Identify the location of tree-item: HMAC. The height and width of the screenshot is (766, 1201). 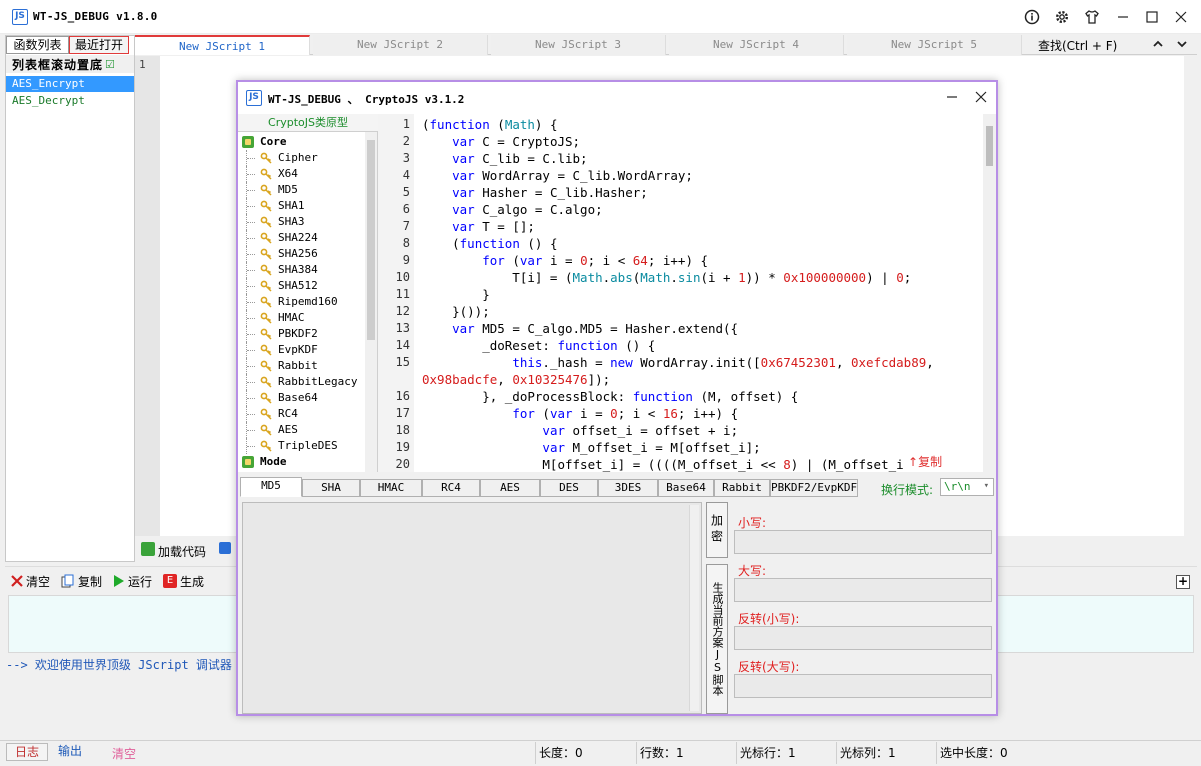
(273, 318).